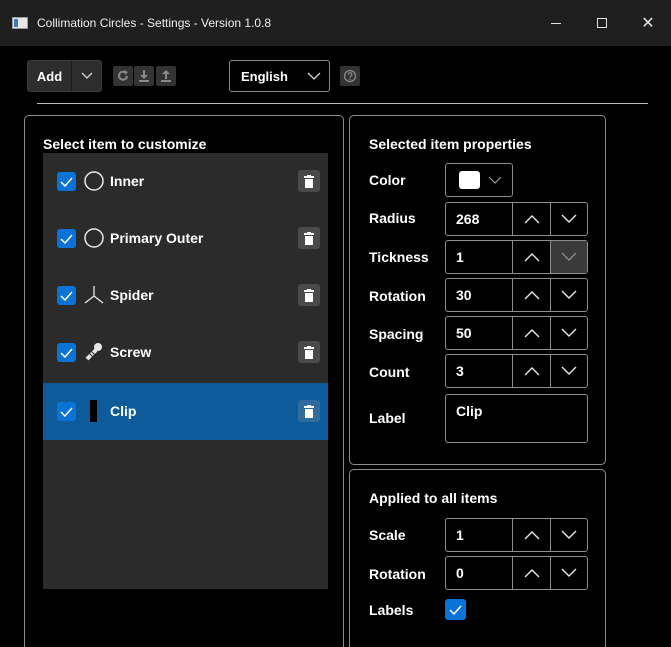 This screenshot has height=647, width=671. Describe the element at coordinates (531, 333) in the screenshot. I see `spacing-increment-button` at that location.